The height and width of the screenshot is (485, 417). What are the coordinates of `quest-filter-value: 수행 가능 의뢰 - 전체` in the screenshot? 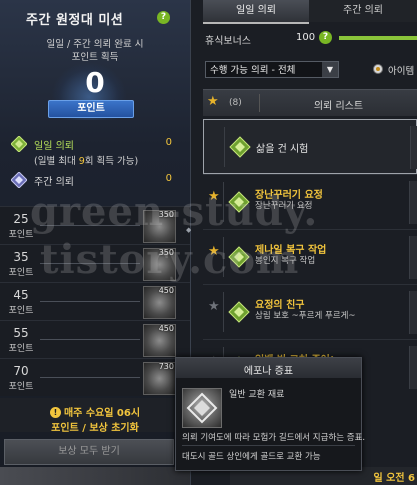 It's located at (253, 70).